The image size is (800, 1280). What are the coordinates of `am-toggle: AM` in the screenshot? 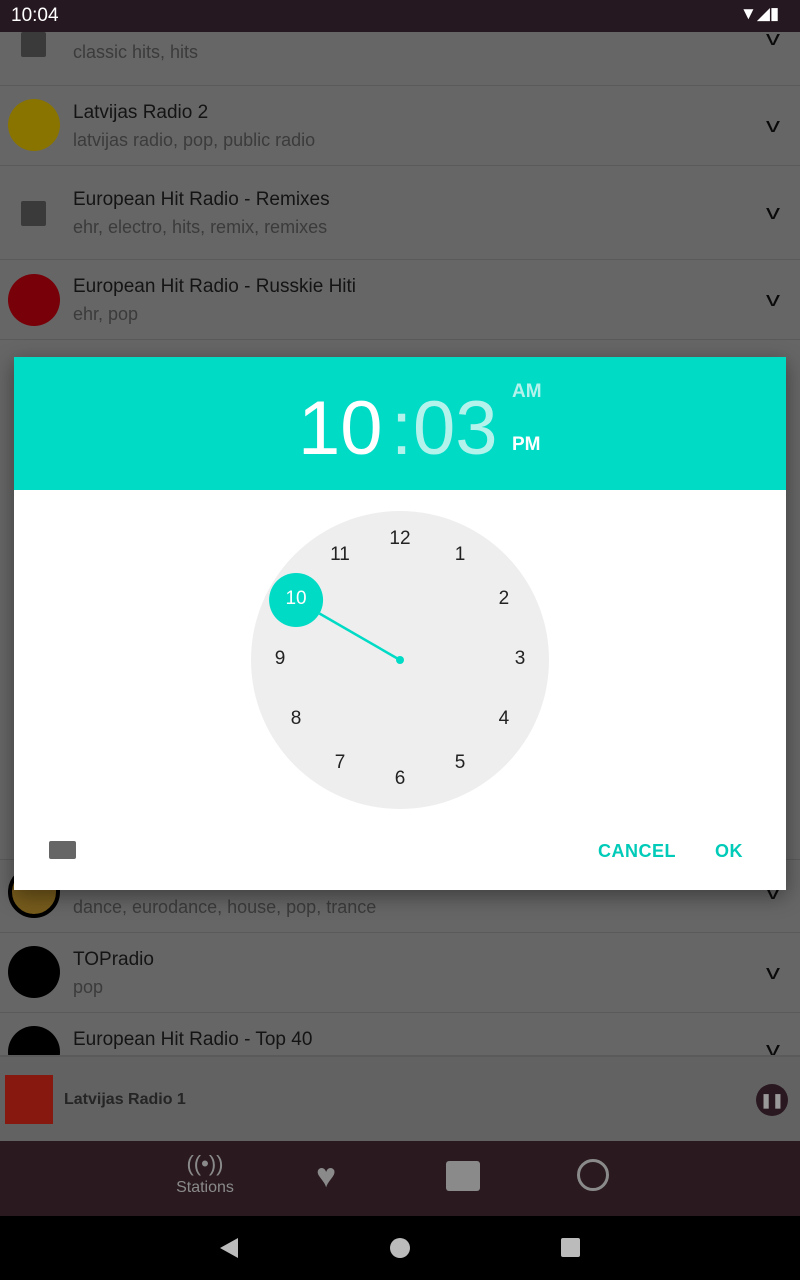 It's located at (527, 392).